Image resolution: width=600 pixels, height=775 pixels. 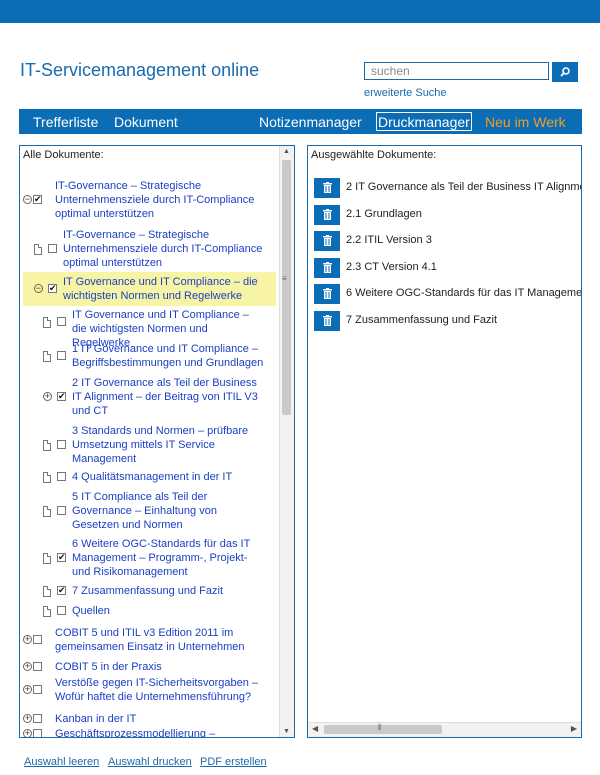 What do you see at coordinates (169, 611) in the screenshot?
I see `tree-node-label: Quellen` at bounding box center [169, 611].